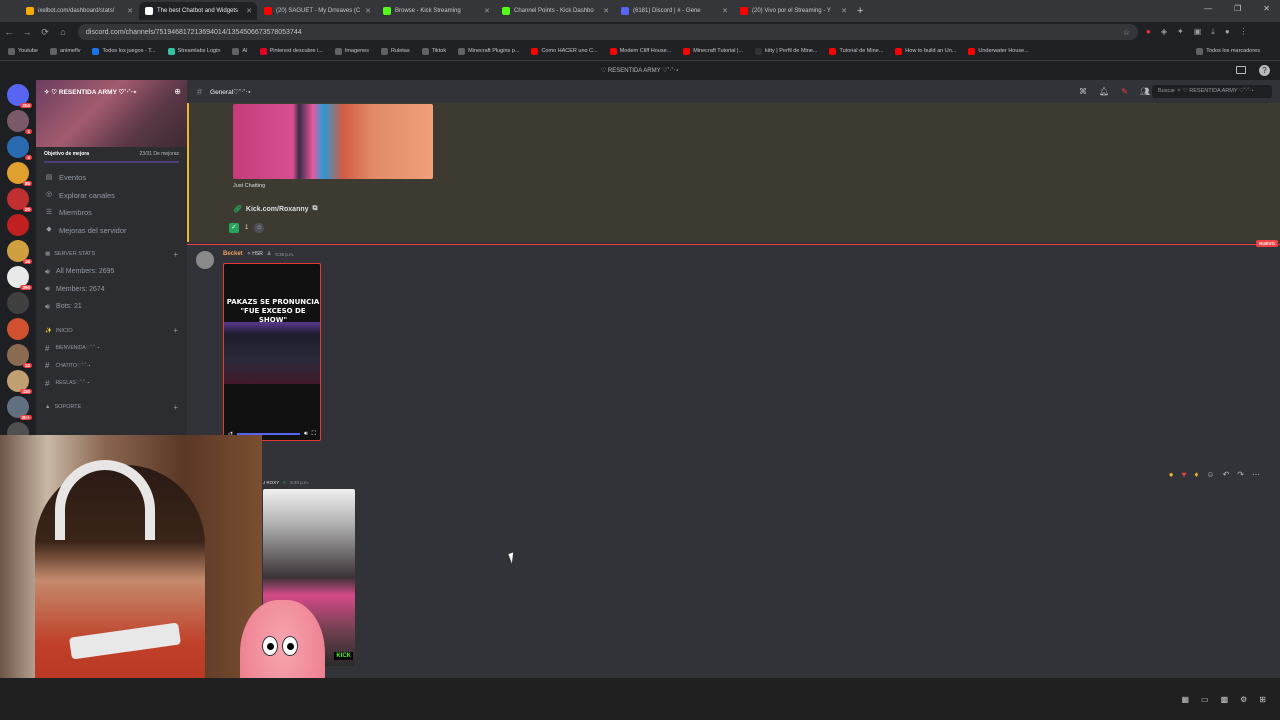  I want to click on browser-tab: Channel Points - Kick Dashbo ✕, so click(555, 11).